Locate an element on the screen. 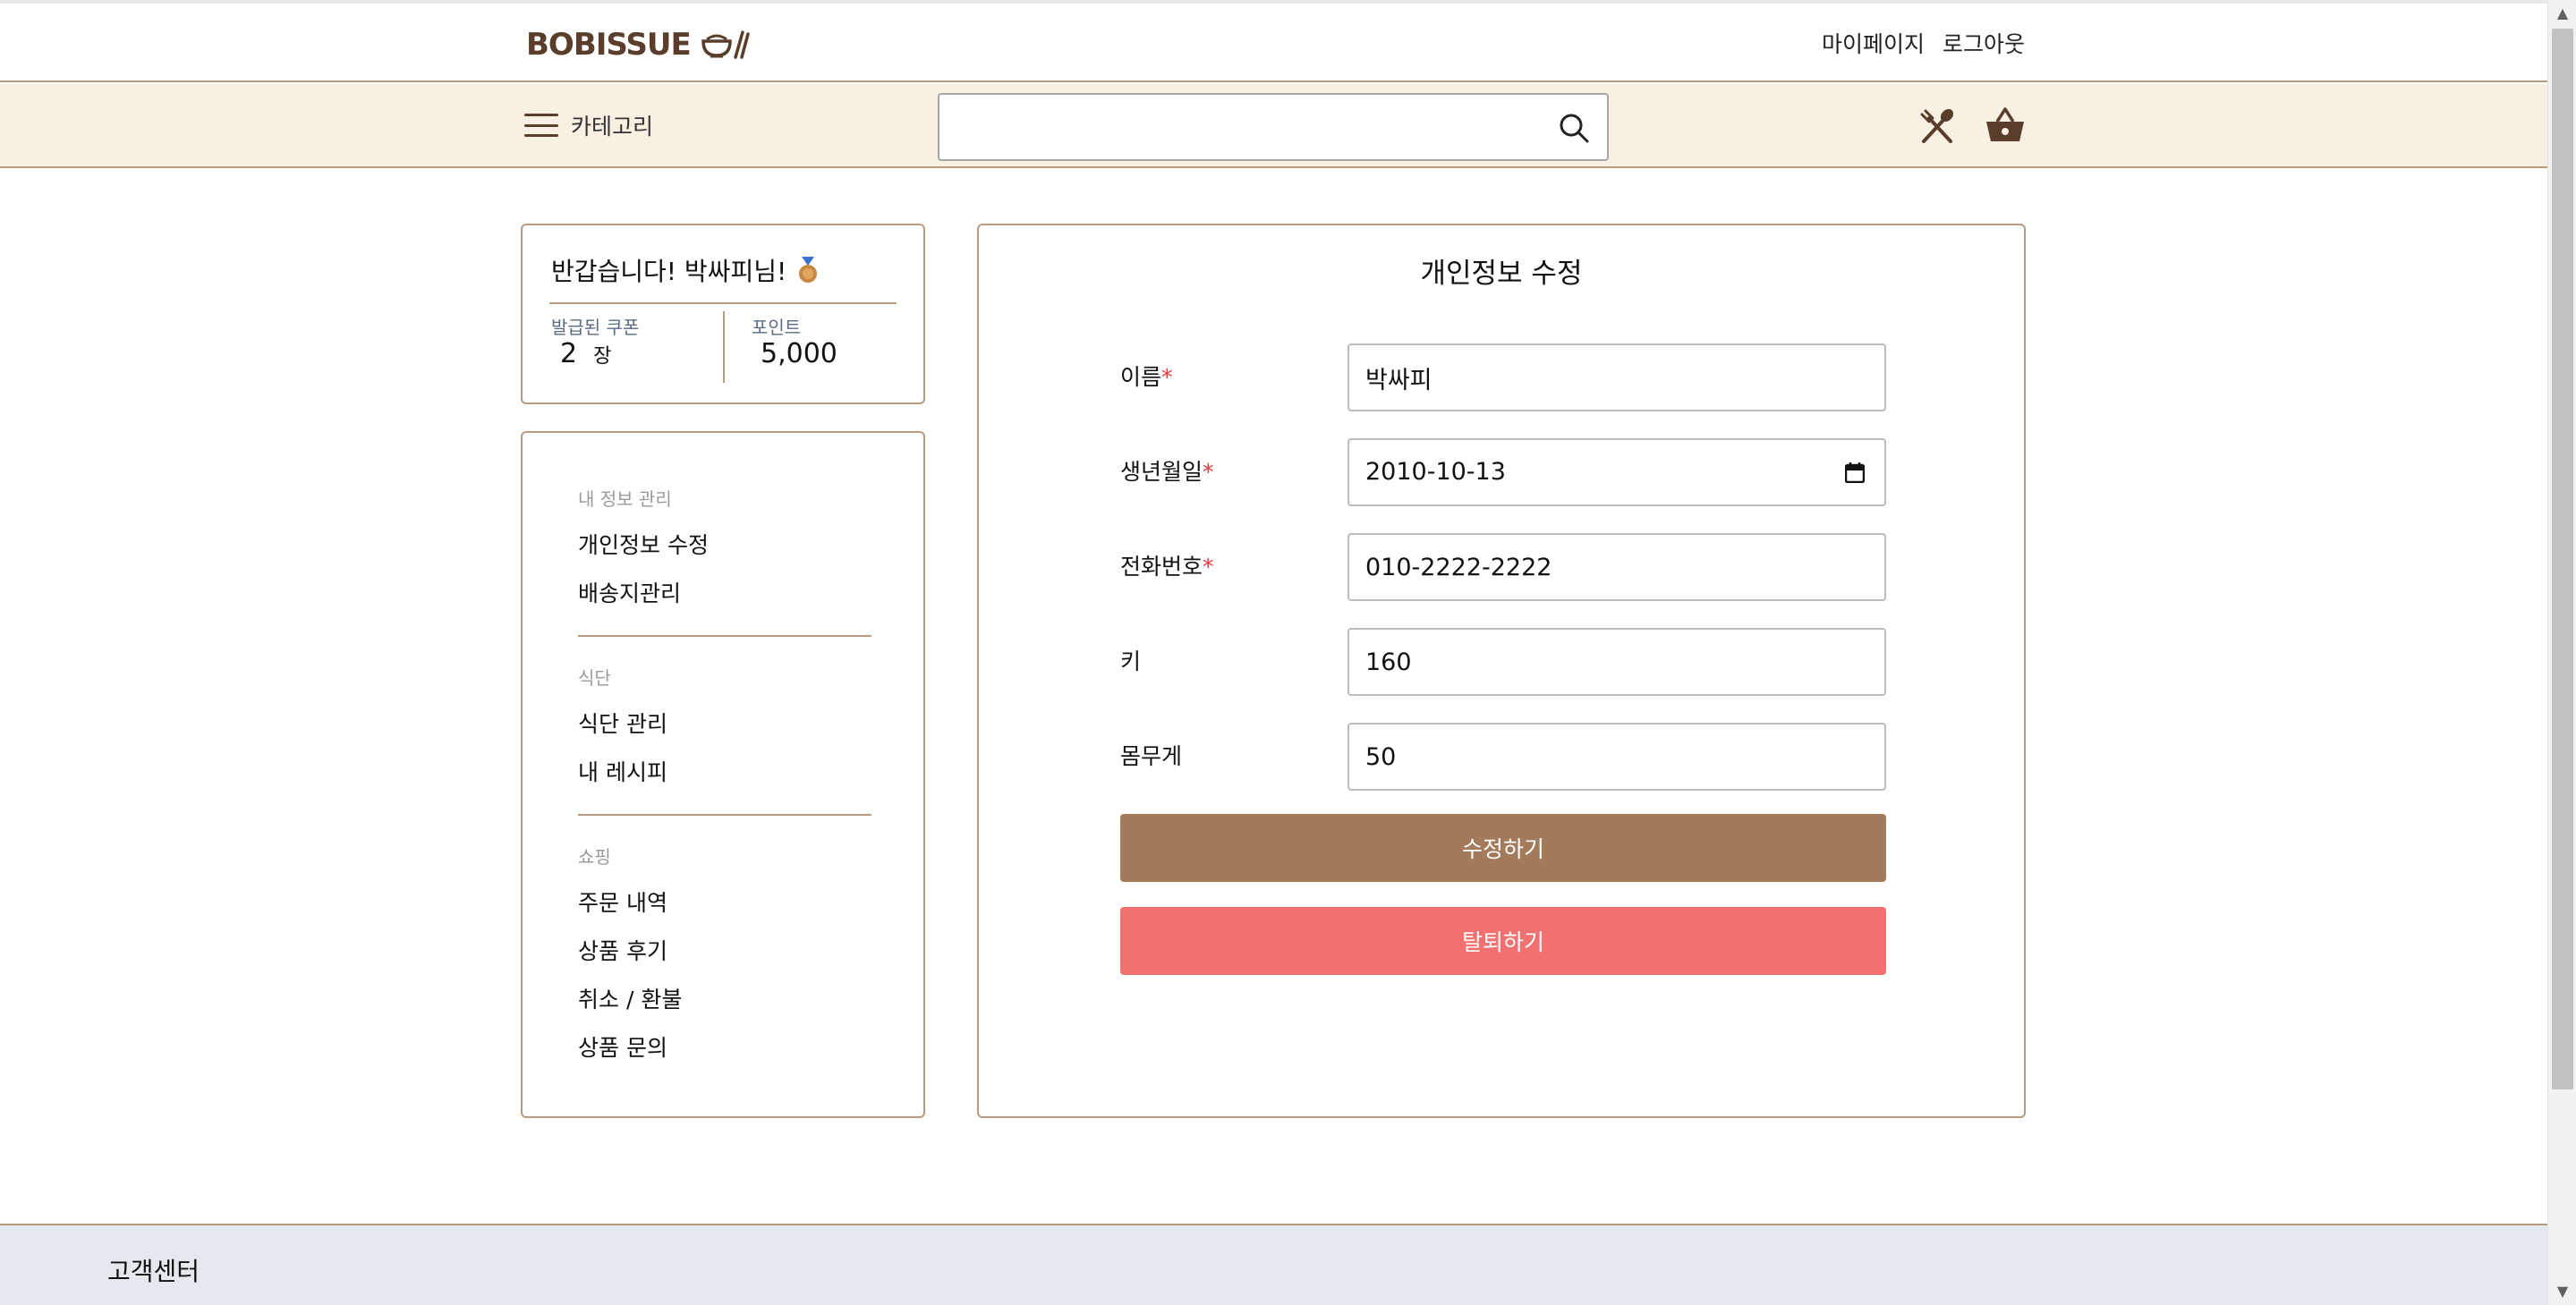  navbar: 카테고리 is located at coordinates (1273, 126).